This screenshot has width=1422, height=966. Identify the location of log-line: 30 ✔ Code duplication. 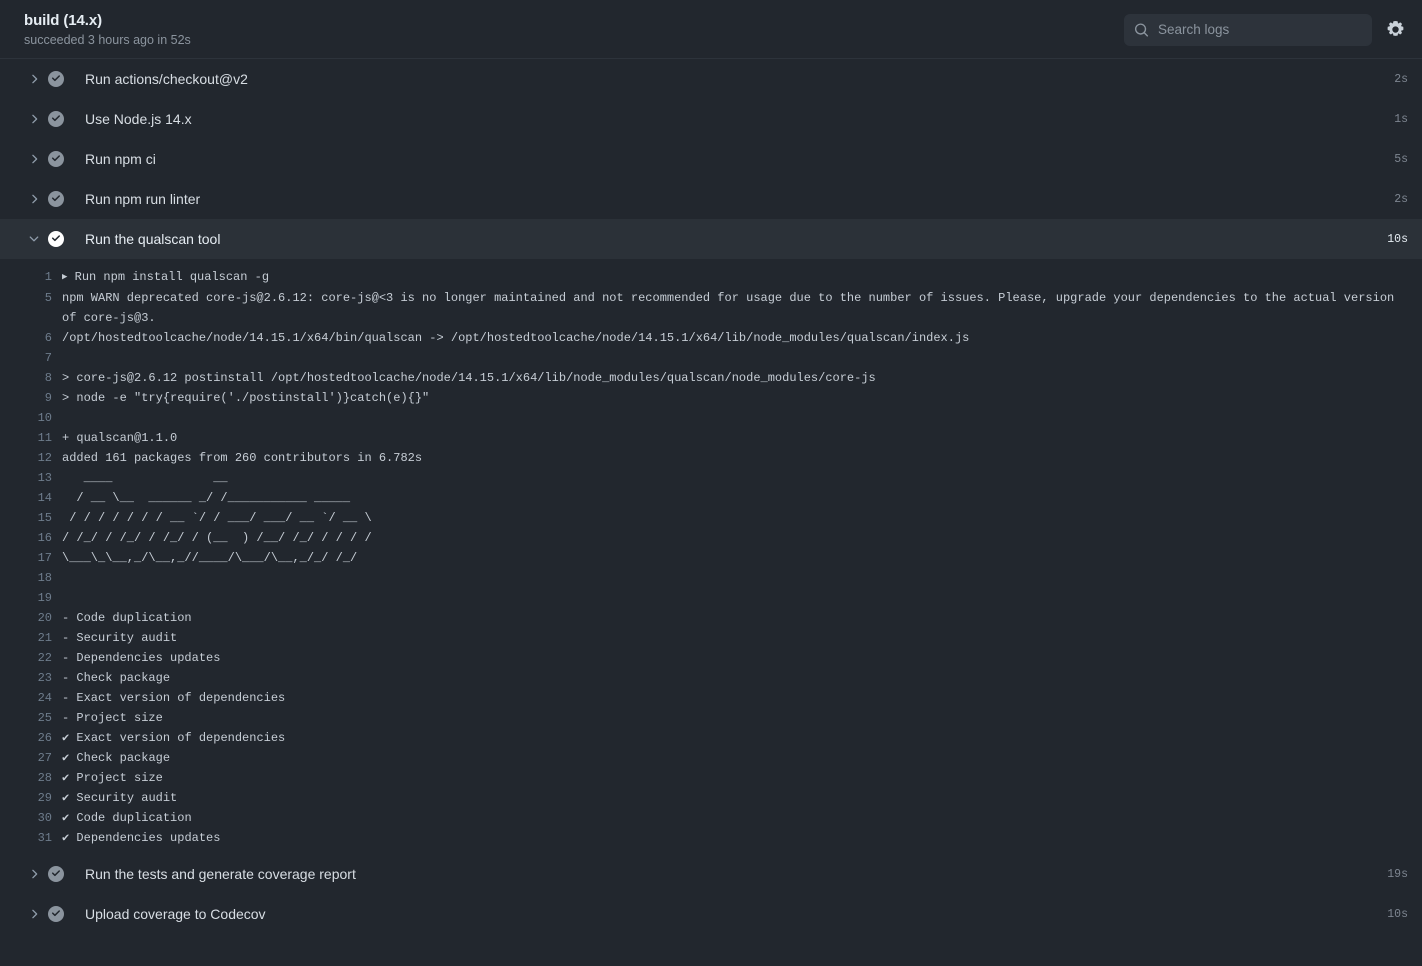
(711, 818).